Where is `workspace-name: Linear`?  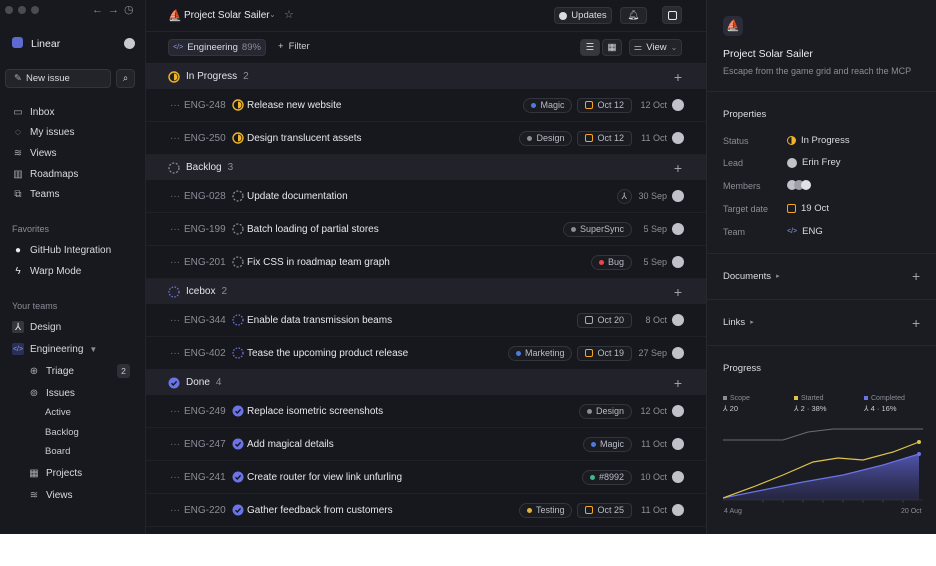
workspace-name: Linear is located at coordinates (45, 44).